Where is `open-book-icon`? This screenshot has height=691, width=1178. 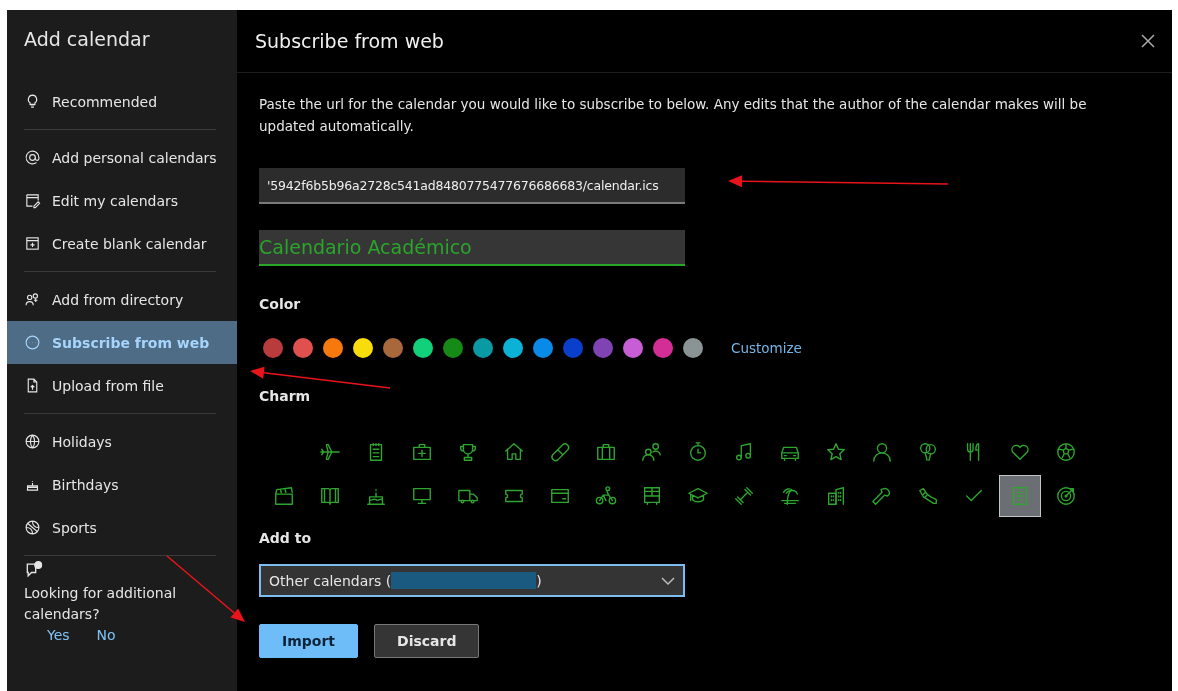 open-book-icon is located at coordinates (330, 496).